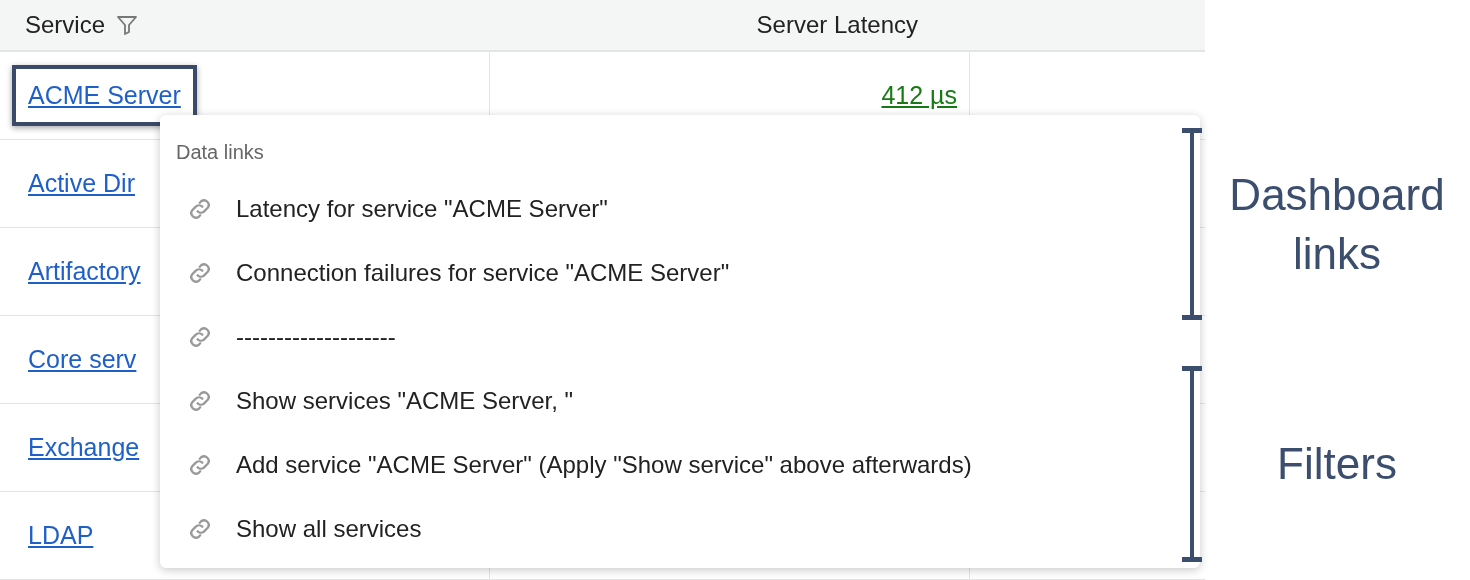 The image size is (1470, 580). Describe the element at coordinates (61, 535) in the screenshot. I see `service-link: LDAP` at that location.